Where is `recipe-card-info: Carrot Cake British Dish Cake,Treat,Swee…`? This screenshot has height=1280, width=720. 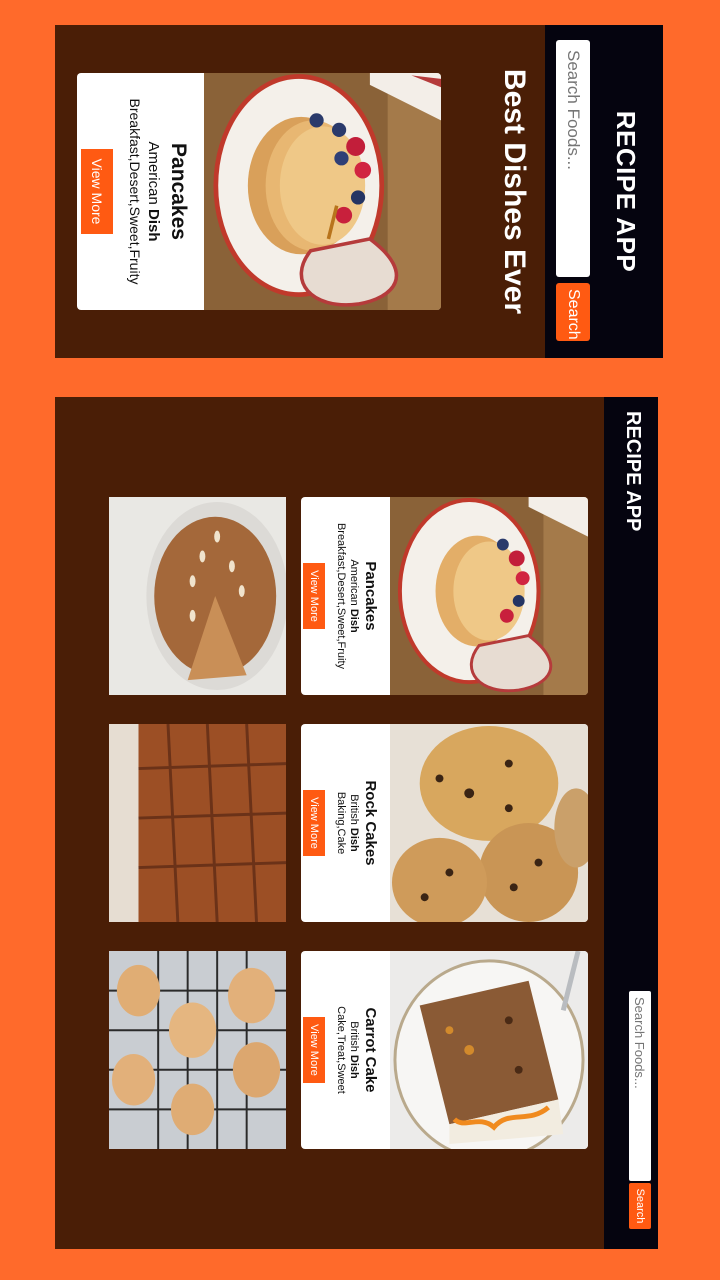
recipe-card-info: Carrot Cake British Dish Cake,Treat,Swee… is located at coordinates (345, 1050).